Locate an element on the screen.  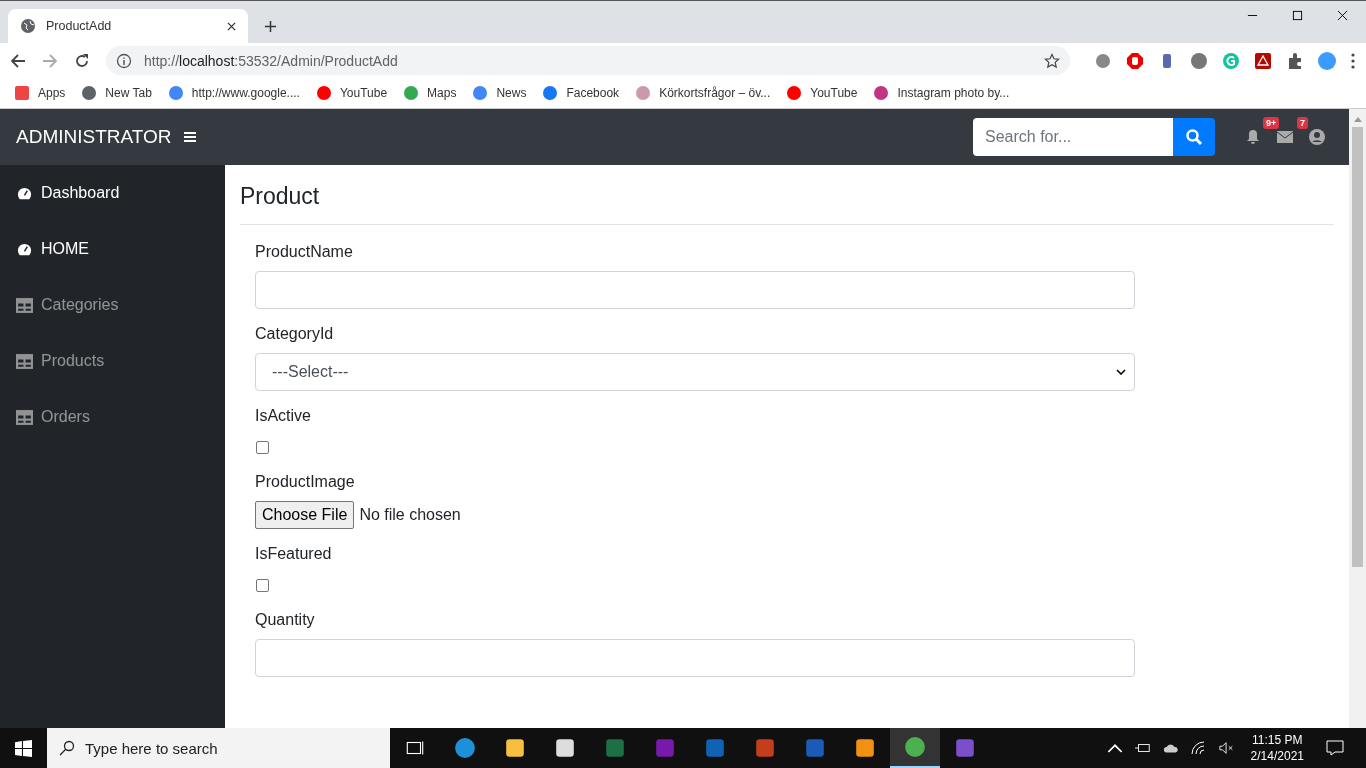
sidebar-item: Orders is located at coordinates (112, 417).